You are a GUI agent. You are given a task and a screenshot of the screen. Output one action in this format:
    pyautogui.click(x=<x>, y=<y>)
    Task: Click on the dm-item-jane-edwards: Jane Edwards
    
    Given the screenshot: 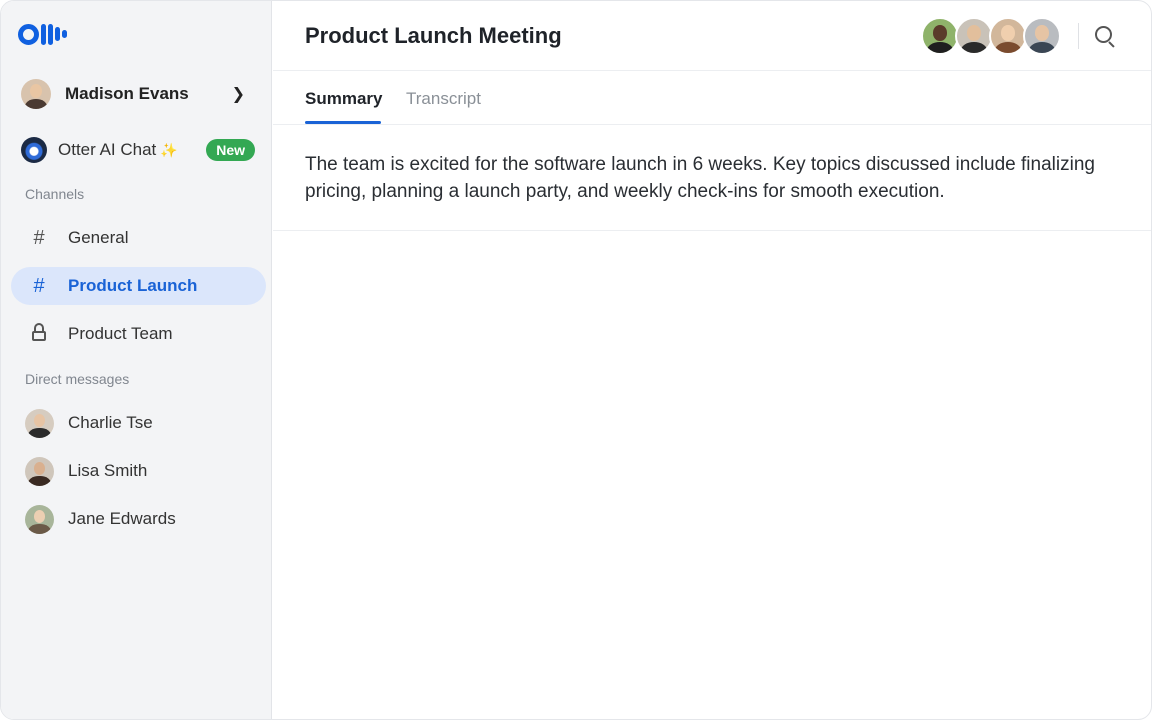 What is the action you would take?
    pyautogui.click(x=100, y=519)
    